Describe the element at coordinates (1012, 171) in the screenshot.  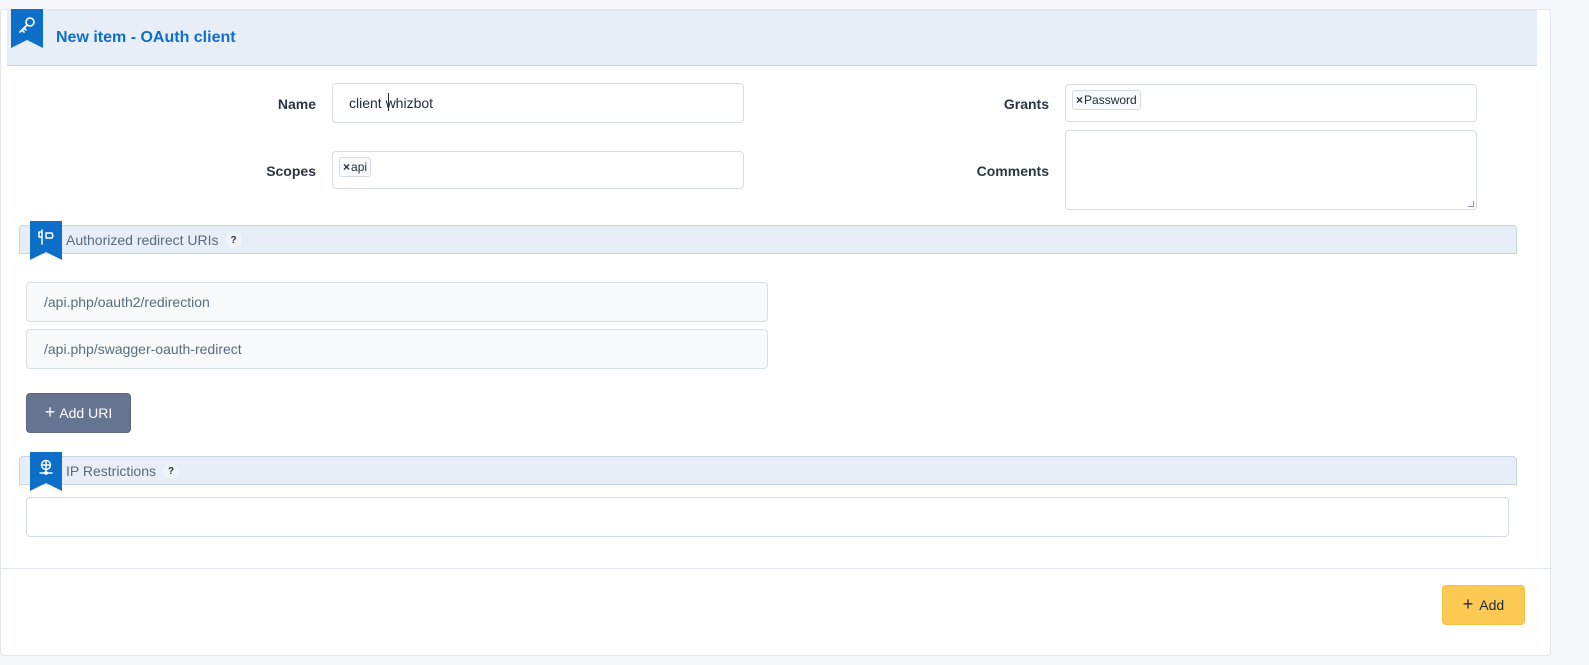
I see `comments-label: Comments` at that location.